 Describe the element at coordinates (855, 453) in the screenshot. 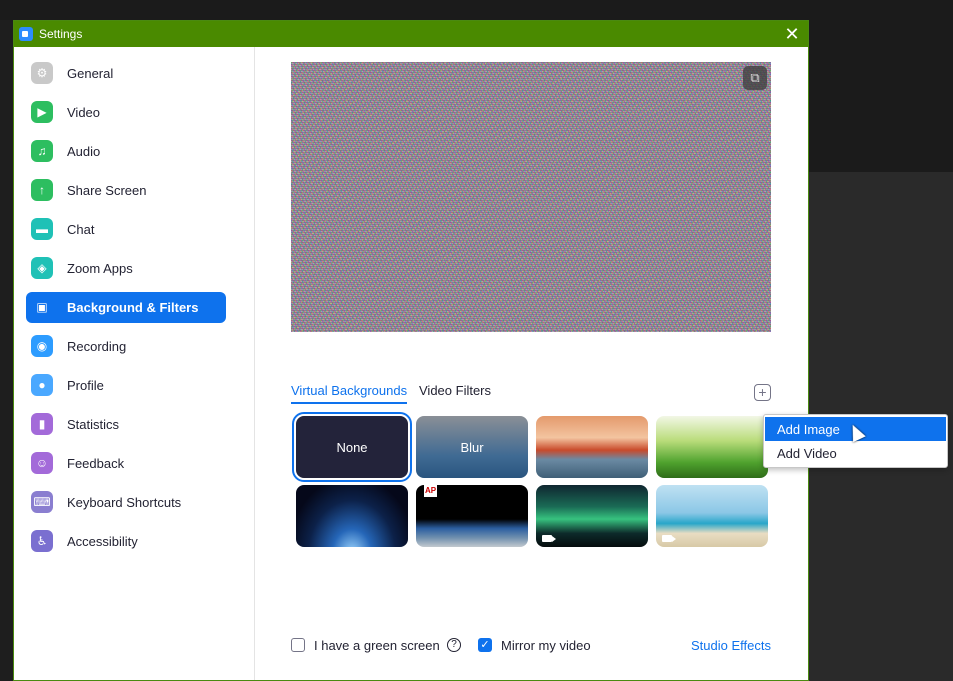

I see `menu-item-add-video: Add Video` at that location.